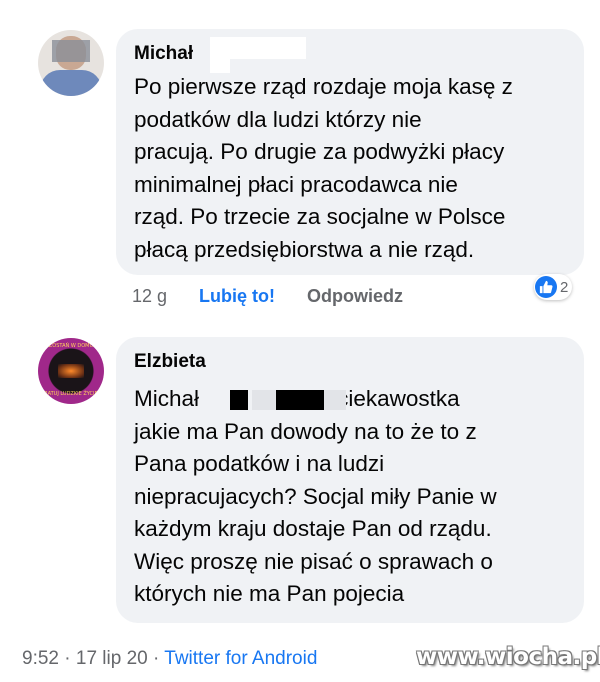 This screenshot has height=682, width=600. What do you see at coordinates (71, 346) in the screenshot?
I see `avatar-ring-text: ZOSTAŃ W DOMU` at bounding box center [71, 346].